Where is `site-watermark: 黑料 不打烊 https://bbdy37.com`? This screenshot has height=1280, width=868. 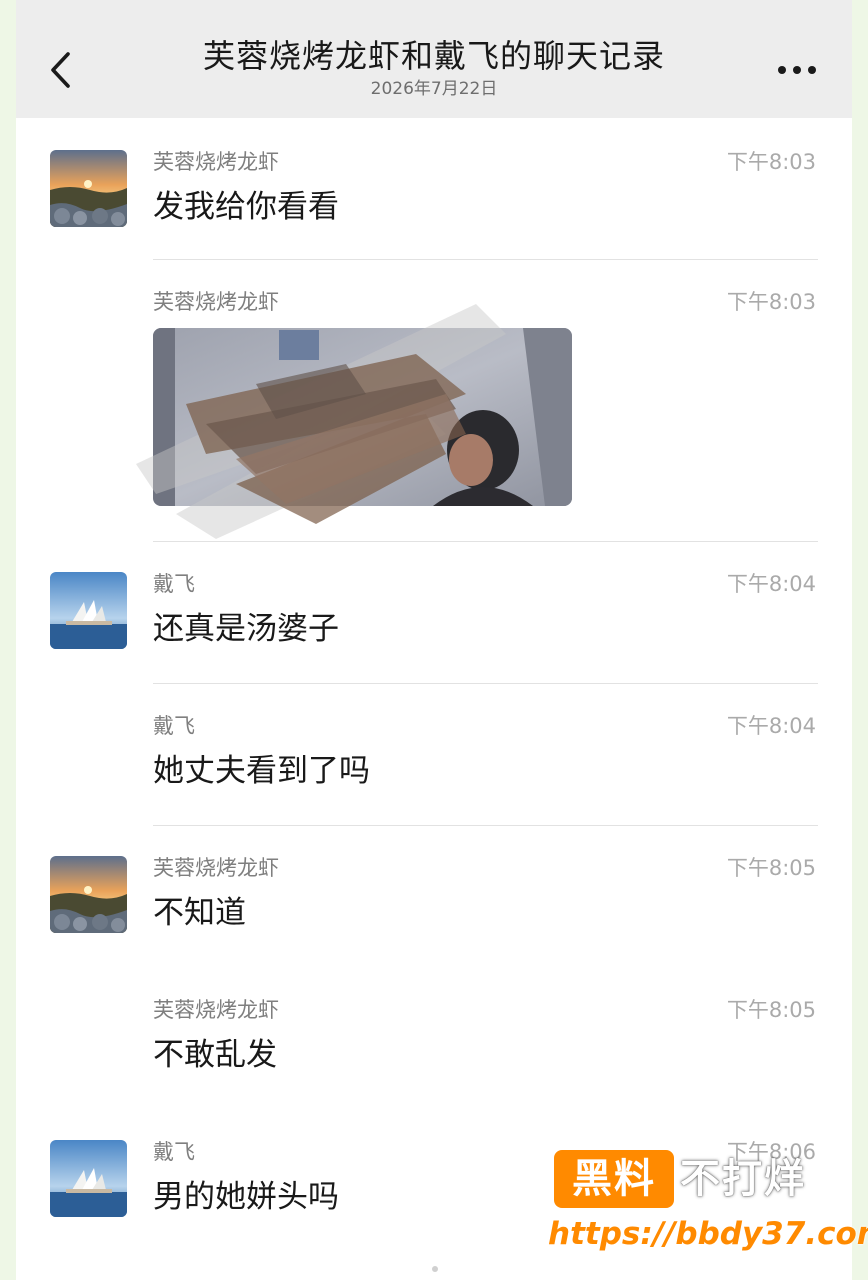
site-watermark: 黑料 不打烊 https://bbdy37.com is located at coordinates (708, 1204).